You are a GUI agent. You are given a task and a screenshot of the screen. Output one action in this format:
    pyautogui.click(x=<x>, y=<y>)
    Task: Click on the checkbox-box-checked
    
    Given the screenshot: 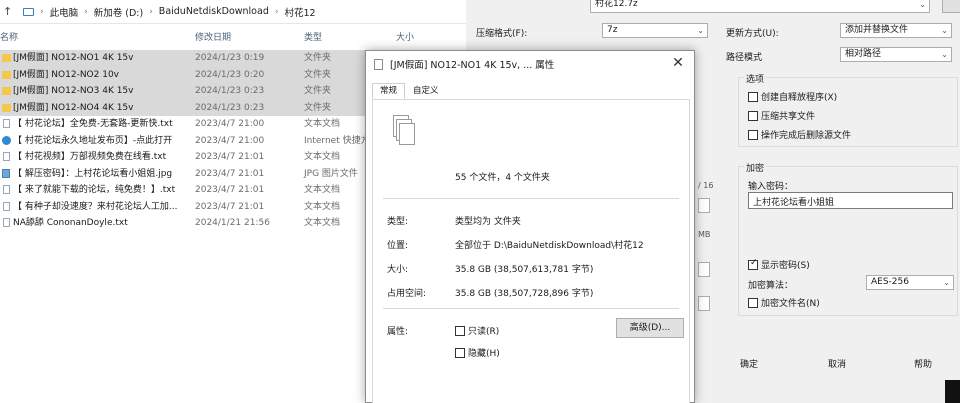 What is the action you would take?
    pyautogui.click(x=753, y=264)
    